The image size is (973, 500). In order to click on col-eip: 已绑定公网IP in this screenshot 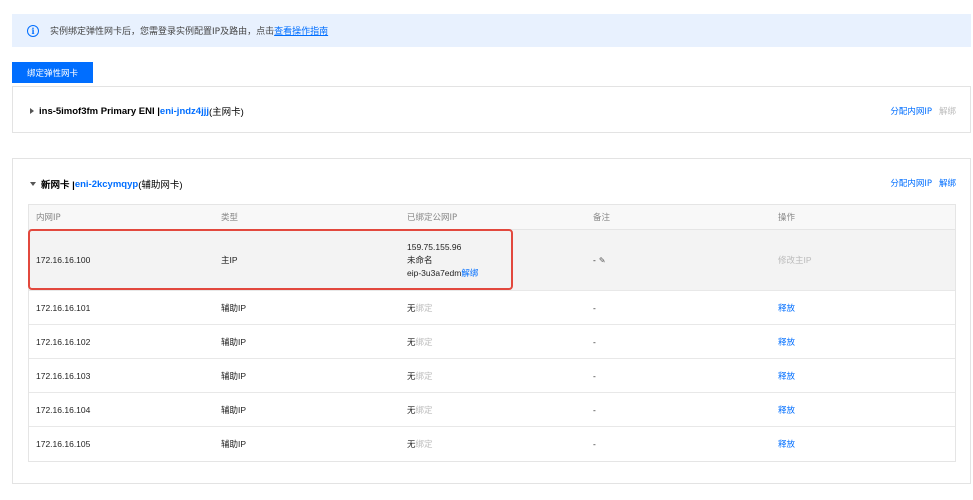, I will do `click(432, 218)`.